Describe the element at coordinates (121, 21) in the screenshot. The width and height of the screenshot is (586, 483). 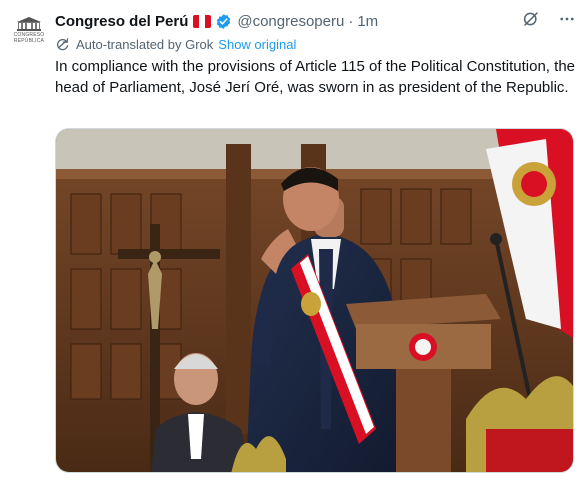
I see `author-name: Congreso del Perú` at that location.